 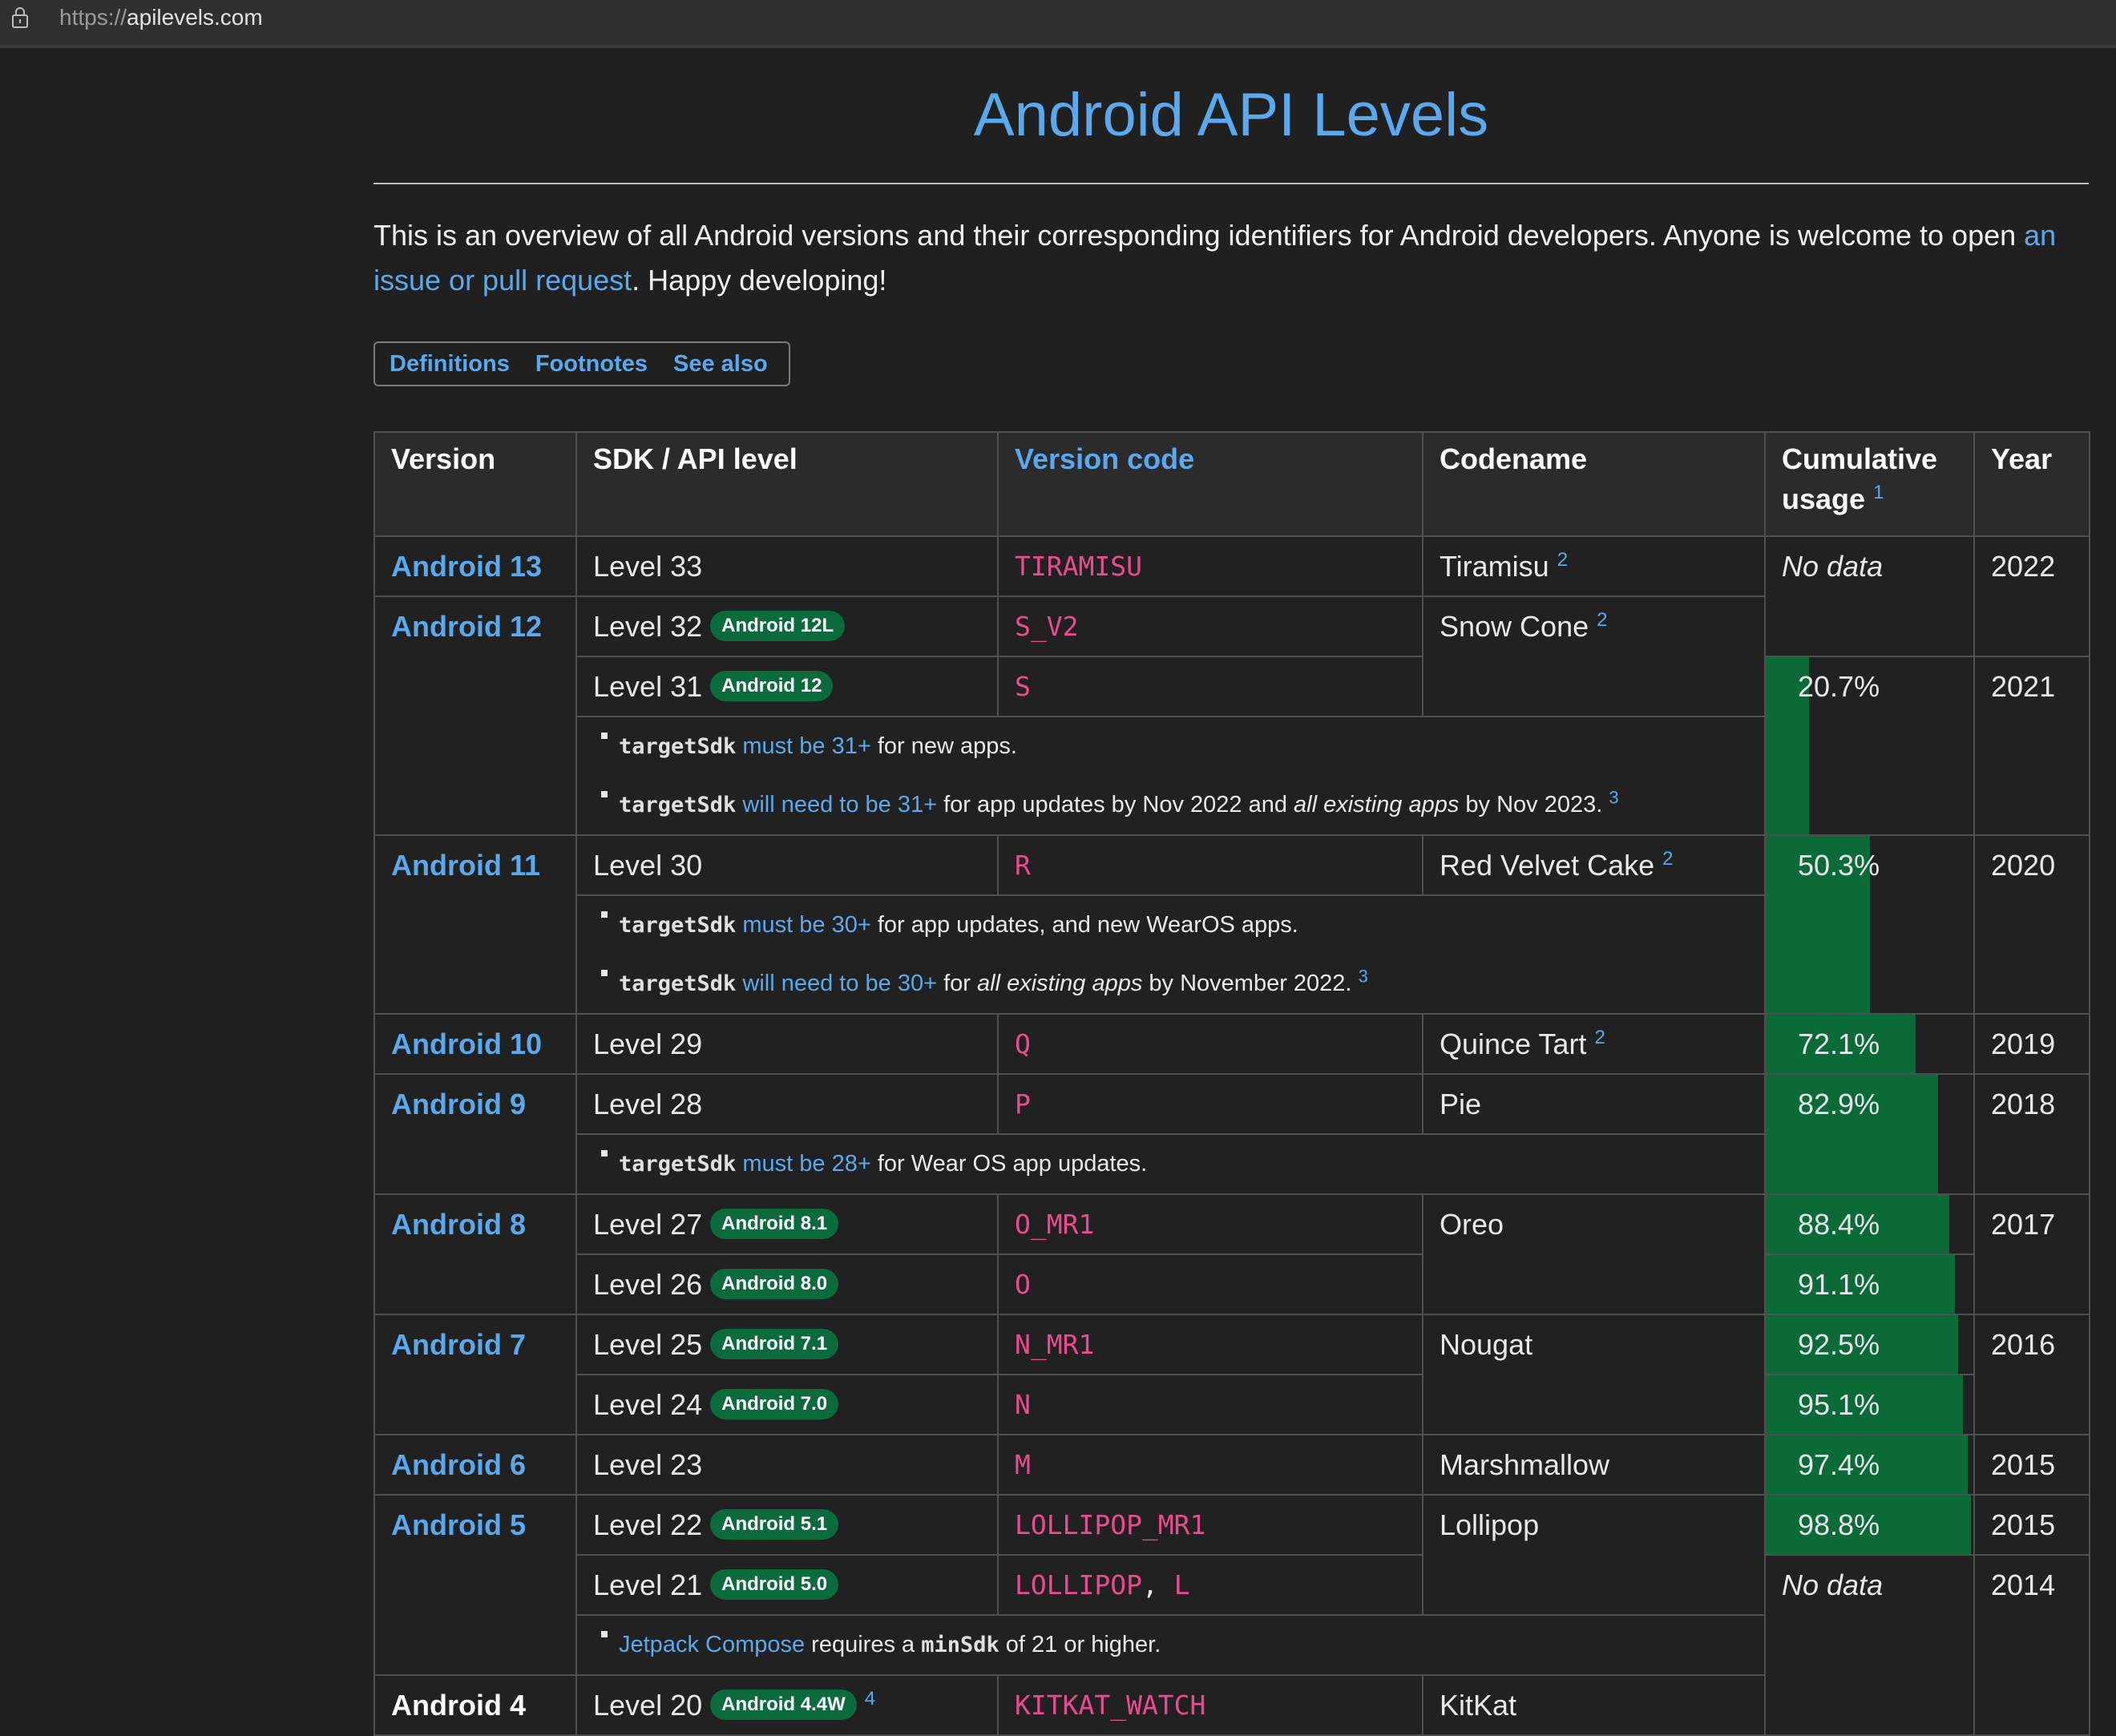 What do you see at coordinates (1869, 924) in the screenshot?
I see `usage-cell: 50.3%` at bounding box center [1869, 924].